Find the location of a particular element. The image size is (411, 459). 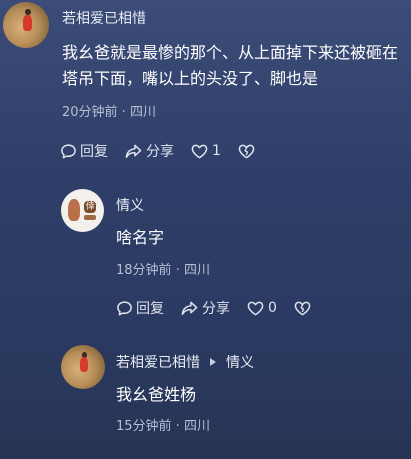

reply-actions: 回复 分享 0 is located at coordinates (222, 308).